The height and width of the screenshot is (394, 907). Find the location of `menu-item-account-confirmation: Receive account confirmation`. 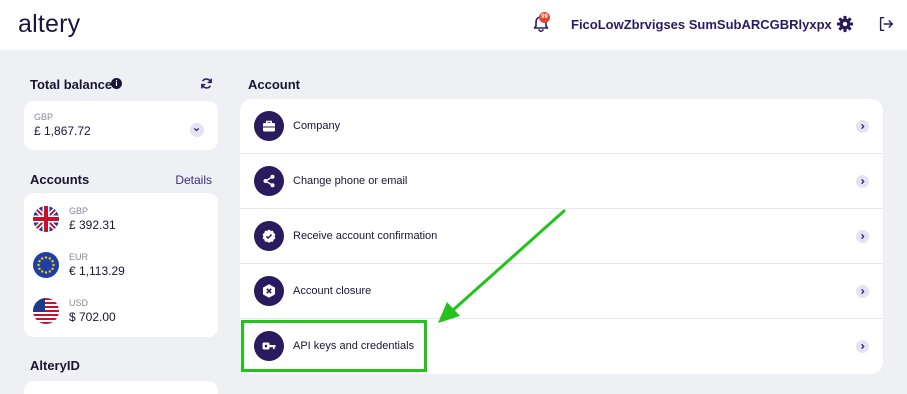

menu-item-account-confirmation: Receive account confirmation is located at coordinates (561, 236).